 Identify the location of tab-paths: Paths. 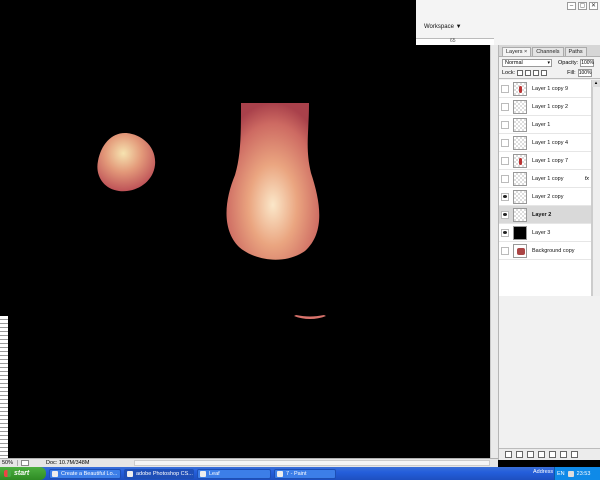
(575, 51).